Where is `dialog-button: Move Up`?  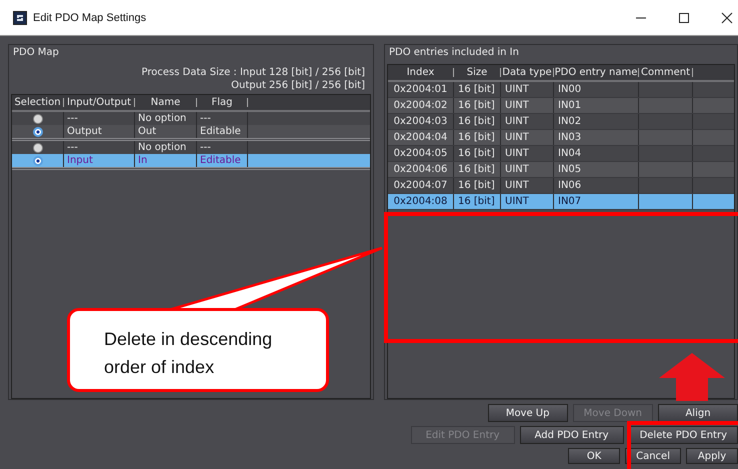 dialog-button: Move Up is located at coordinates (528, 413).